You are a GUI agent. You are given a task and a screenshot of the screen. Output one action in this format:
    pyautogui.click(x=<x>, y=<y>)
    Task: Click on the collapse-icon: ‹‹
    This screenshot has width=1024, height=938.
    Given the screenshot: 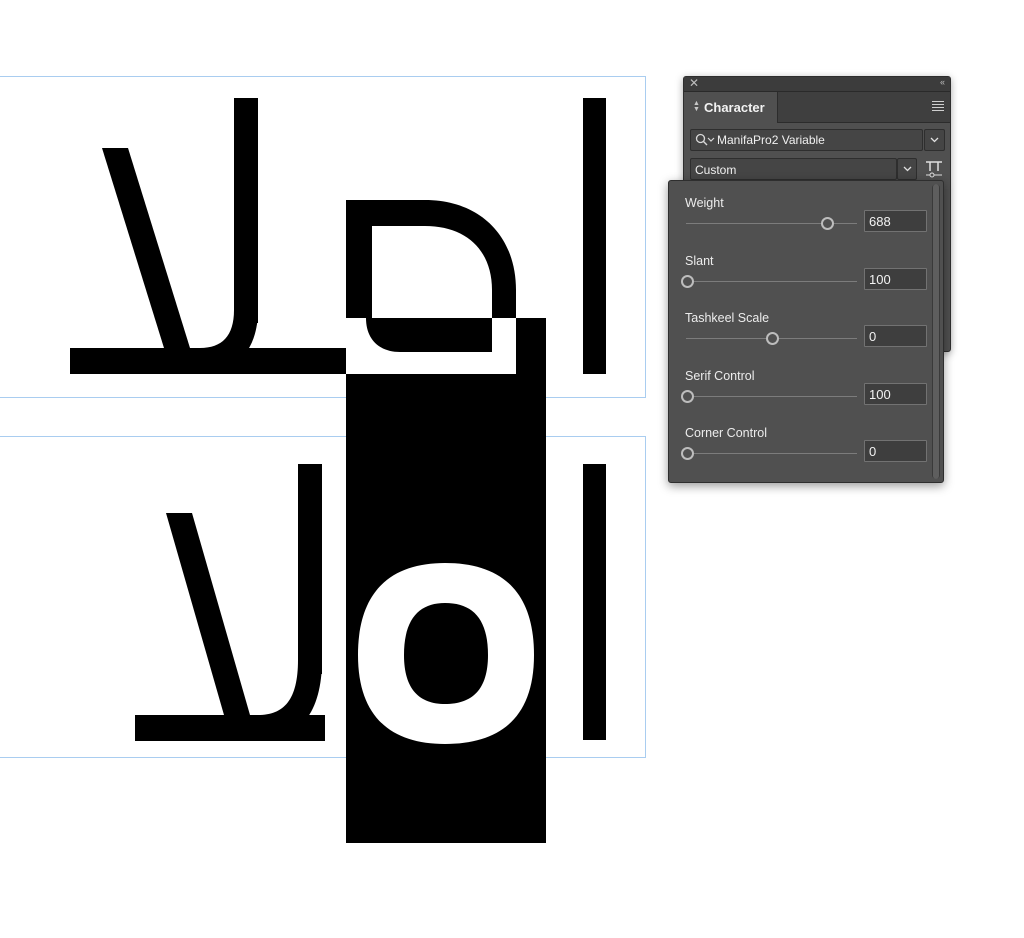 What is the action you would take?
    pyautogui.click(x=942, y=82)
    